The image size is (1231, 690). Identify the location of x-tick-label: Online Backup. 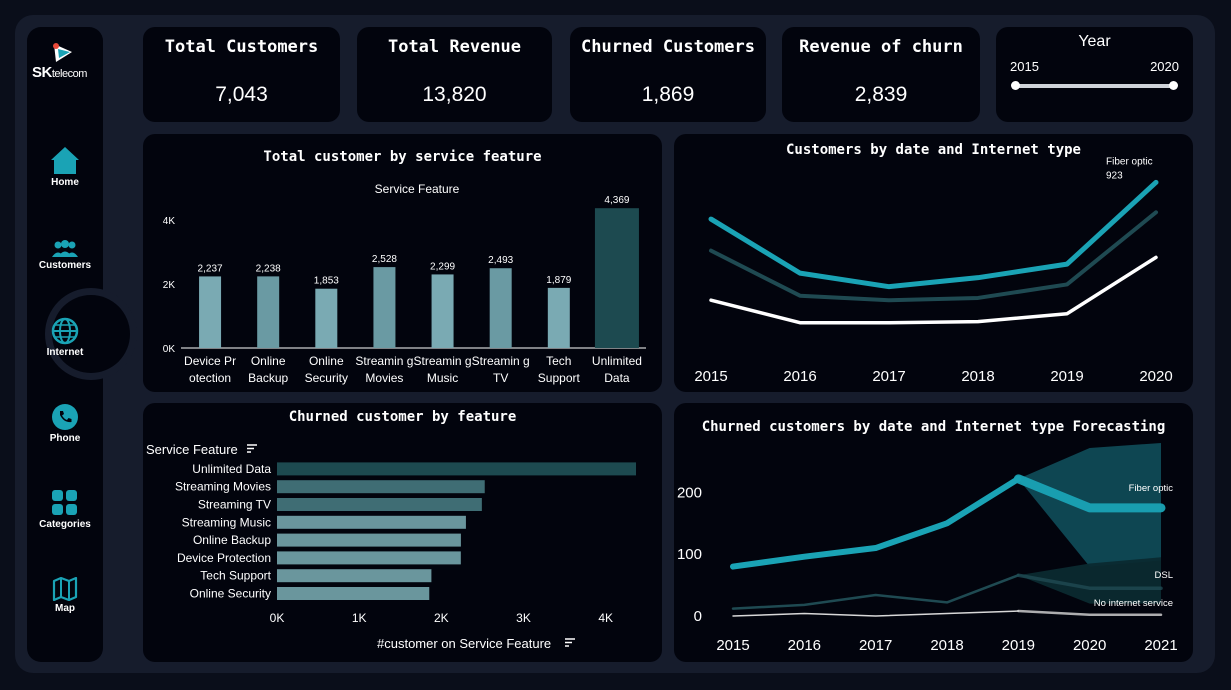
(268, 369).